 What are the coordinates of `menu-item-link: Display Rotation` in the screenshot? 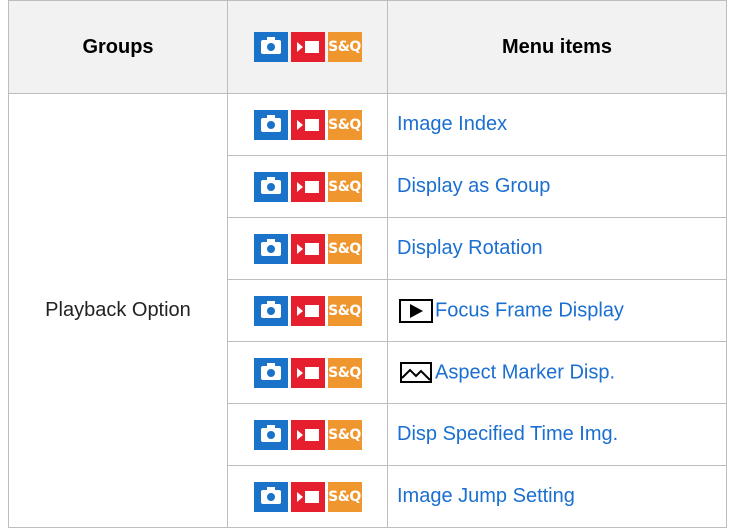 It's located at (470, 248).